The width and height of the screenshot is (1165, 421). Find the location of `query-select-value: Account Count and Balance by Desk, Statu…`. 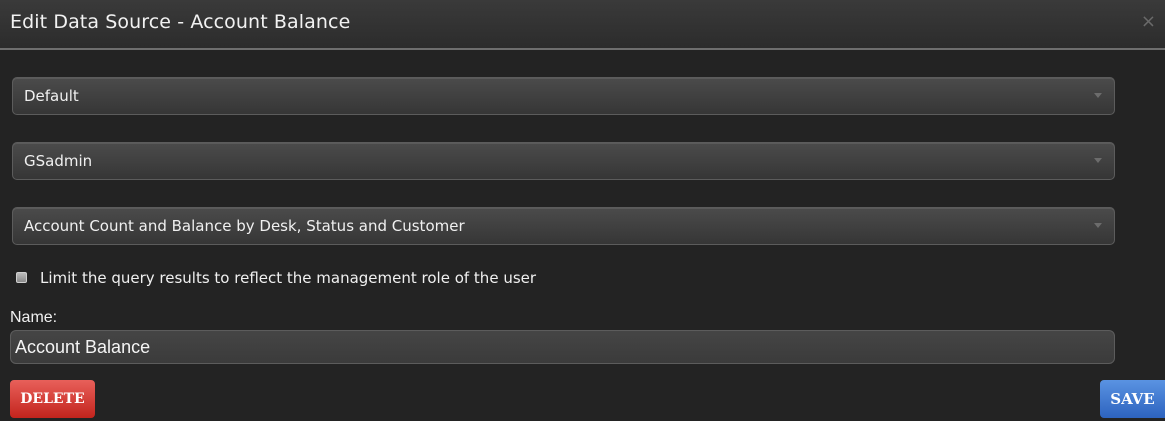

query-select-value: Account Count and Balance by Desk, Statu… is located at coordinates (244, 226).